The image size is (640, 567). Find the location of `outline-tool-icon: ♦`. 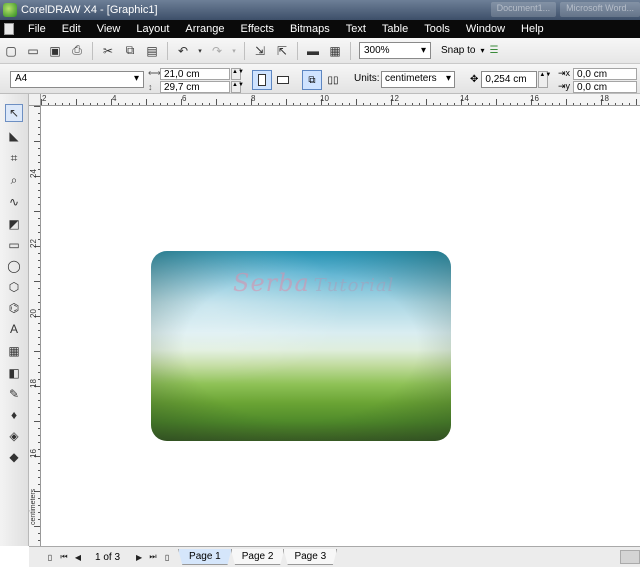

outline-tool-icon: ♦ is located at coordinates (14, 415).